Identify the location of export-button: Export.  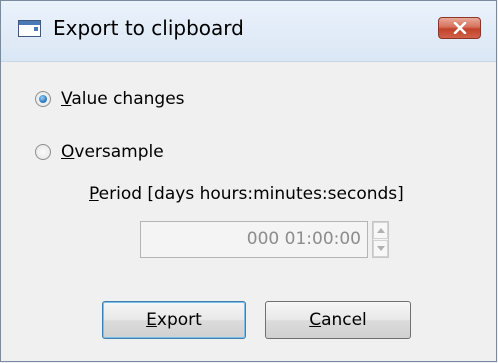
(174, 320).